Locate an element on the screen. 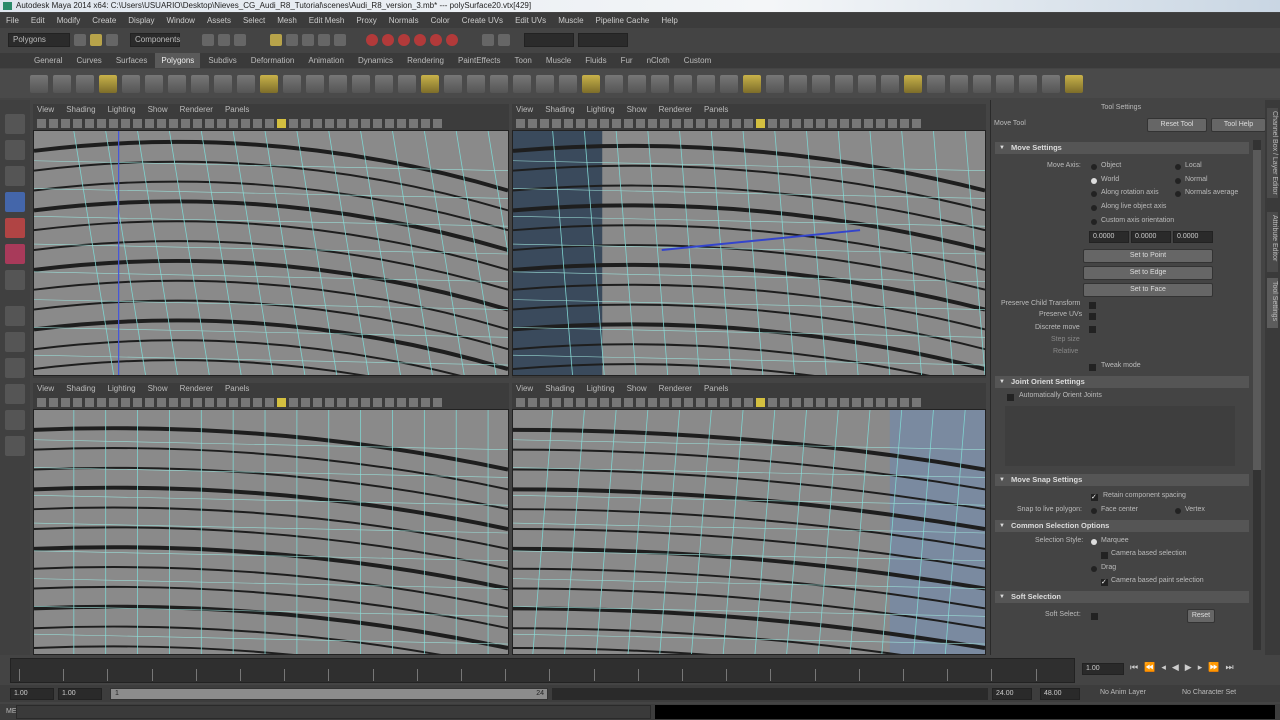  axis-x-field: 0.0000 is located at coordinates (1109, 237).